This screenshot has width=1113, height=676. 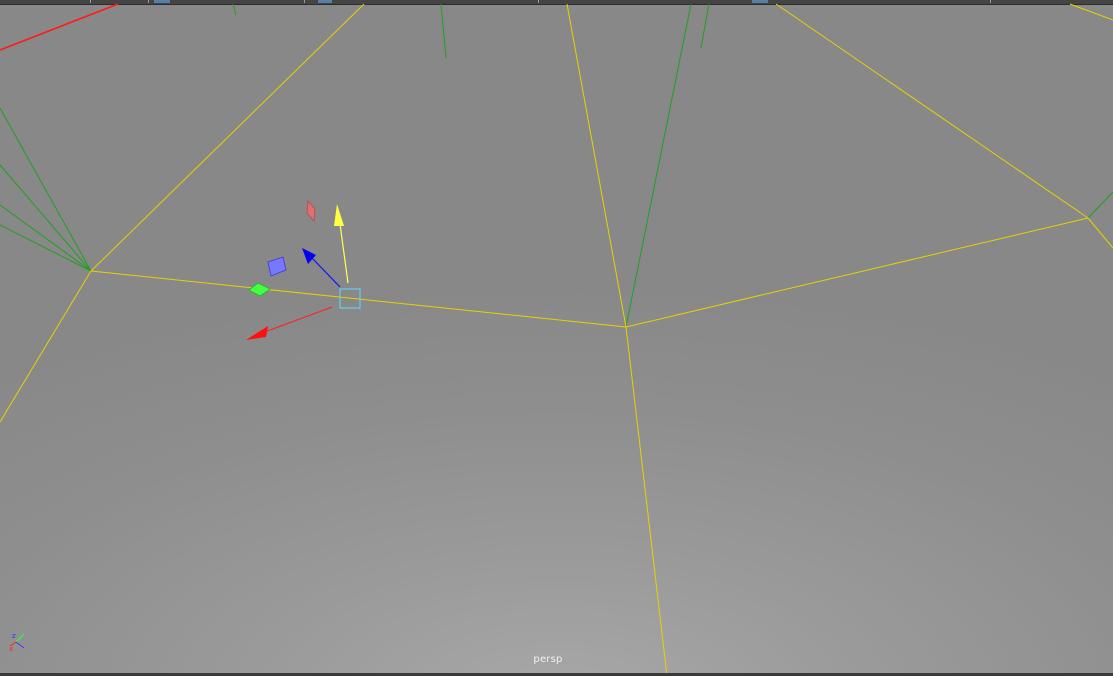 What do you see at coordinates (548, 659) in the screenshot?
I see `camera-name-label: persp` at bounding box center [548, 659].